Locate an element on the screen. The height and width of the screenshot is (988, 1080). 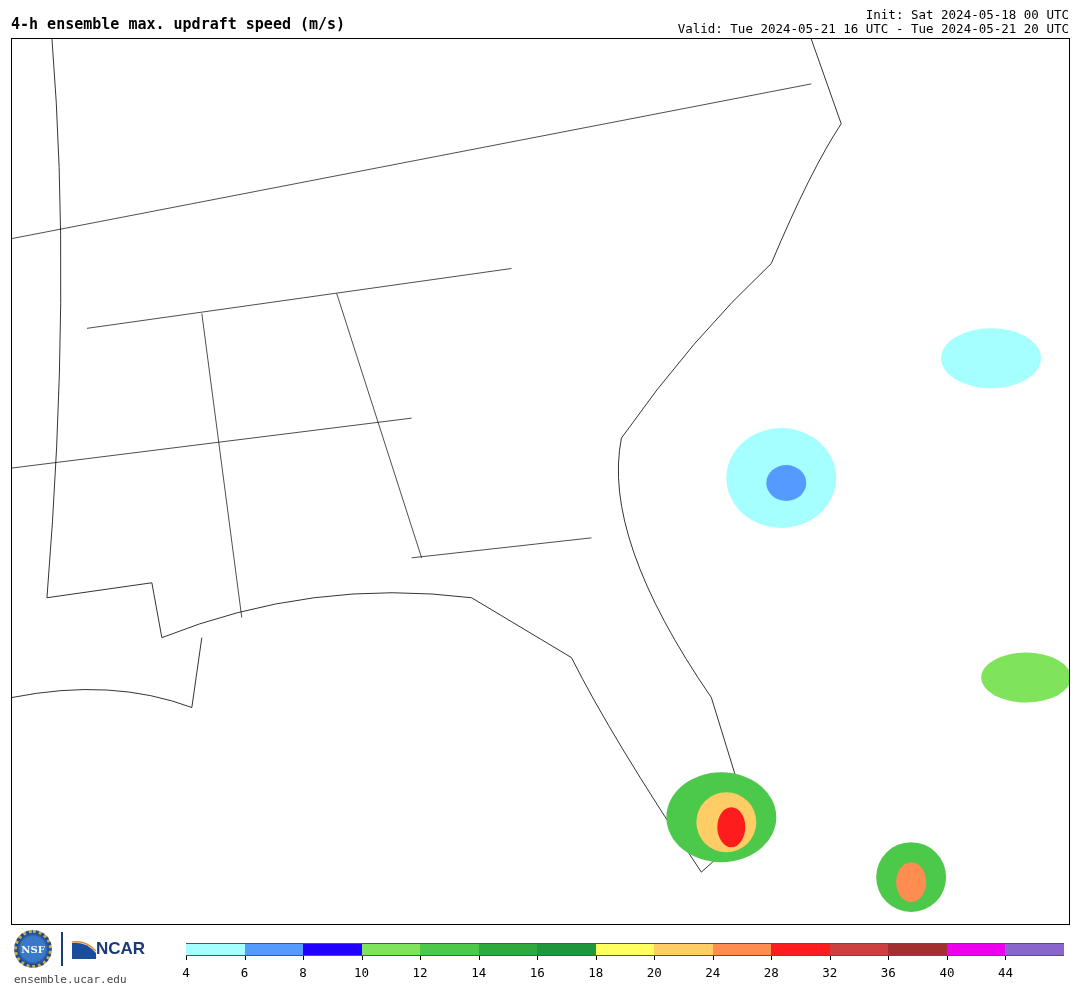
nsf-logo: NSF is located at coordinates (33, 949).